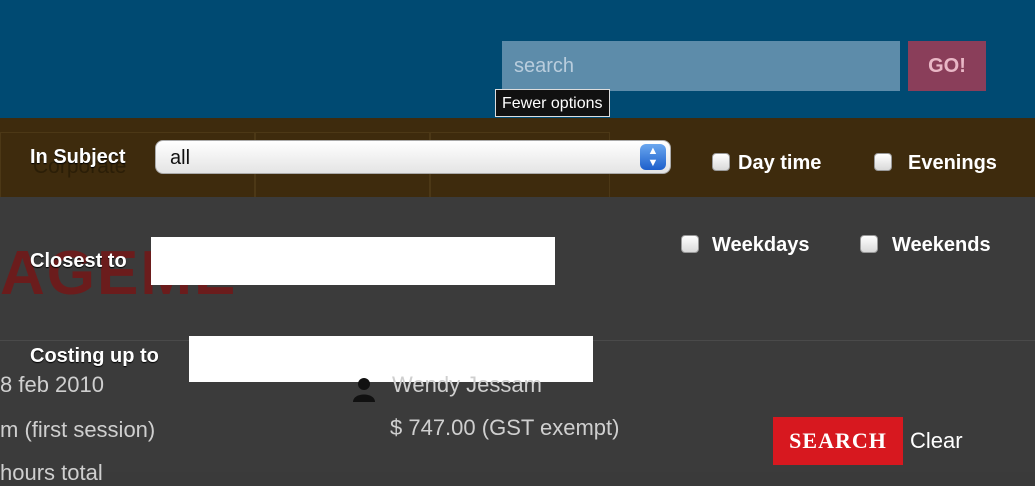 The image size is (1035, 486). Describe the element at coordinates (364, 390) in the screenshot. I see `user-icon` at that location.